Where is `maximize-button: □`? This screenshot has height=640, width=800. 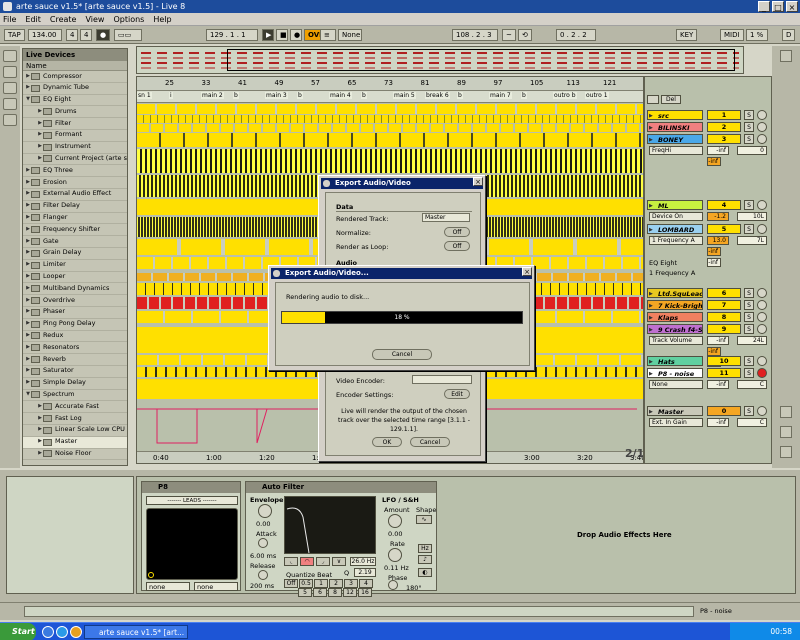 maximize-button: □ is located at coordinates (778, 6).